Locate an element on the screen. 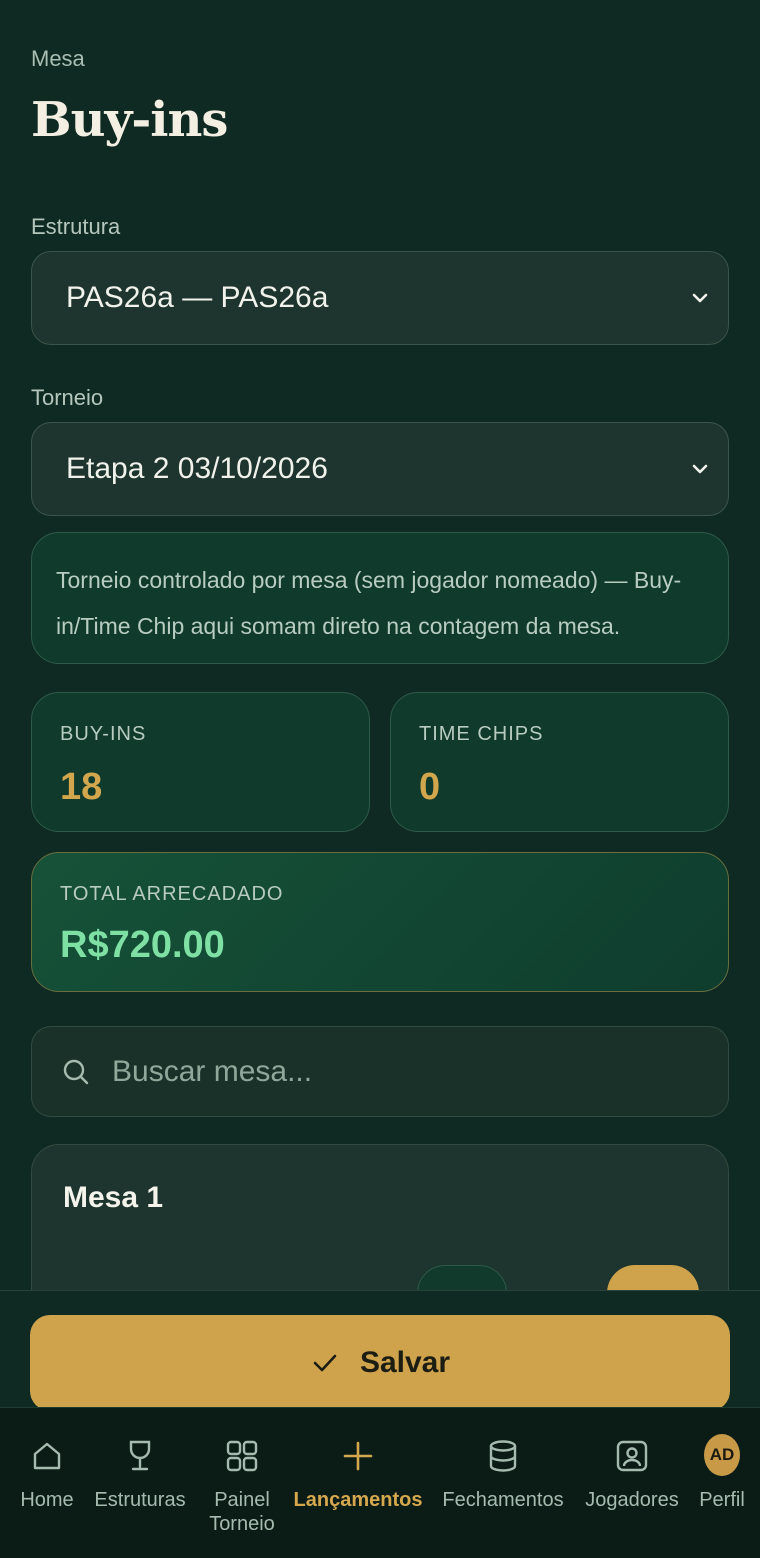 The height and width of the screenshot is (1558, 760). table-name: Mesa 1 is located at coordinates (113, 1197).